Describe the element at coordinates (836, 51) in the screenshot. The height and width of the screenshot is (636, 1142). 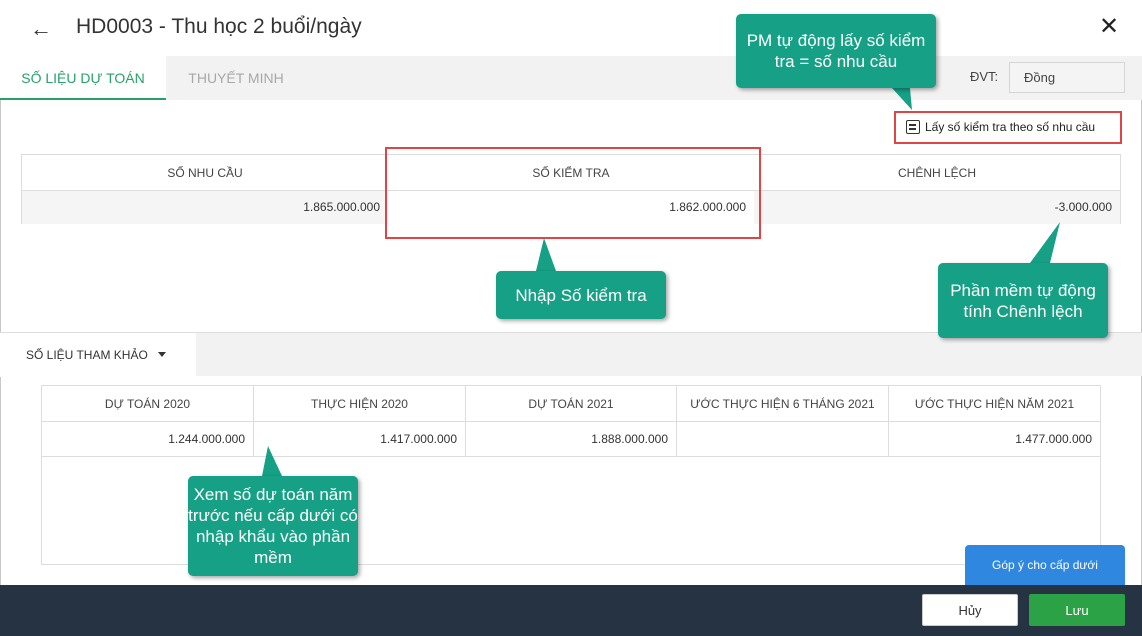
I see `callout-auto-fetch: PM tự động lấy số kiểm tra = số nhu cầu` at that location.